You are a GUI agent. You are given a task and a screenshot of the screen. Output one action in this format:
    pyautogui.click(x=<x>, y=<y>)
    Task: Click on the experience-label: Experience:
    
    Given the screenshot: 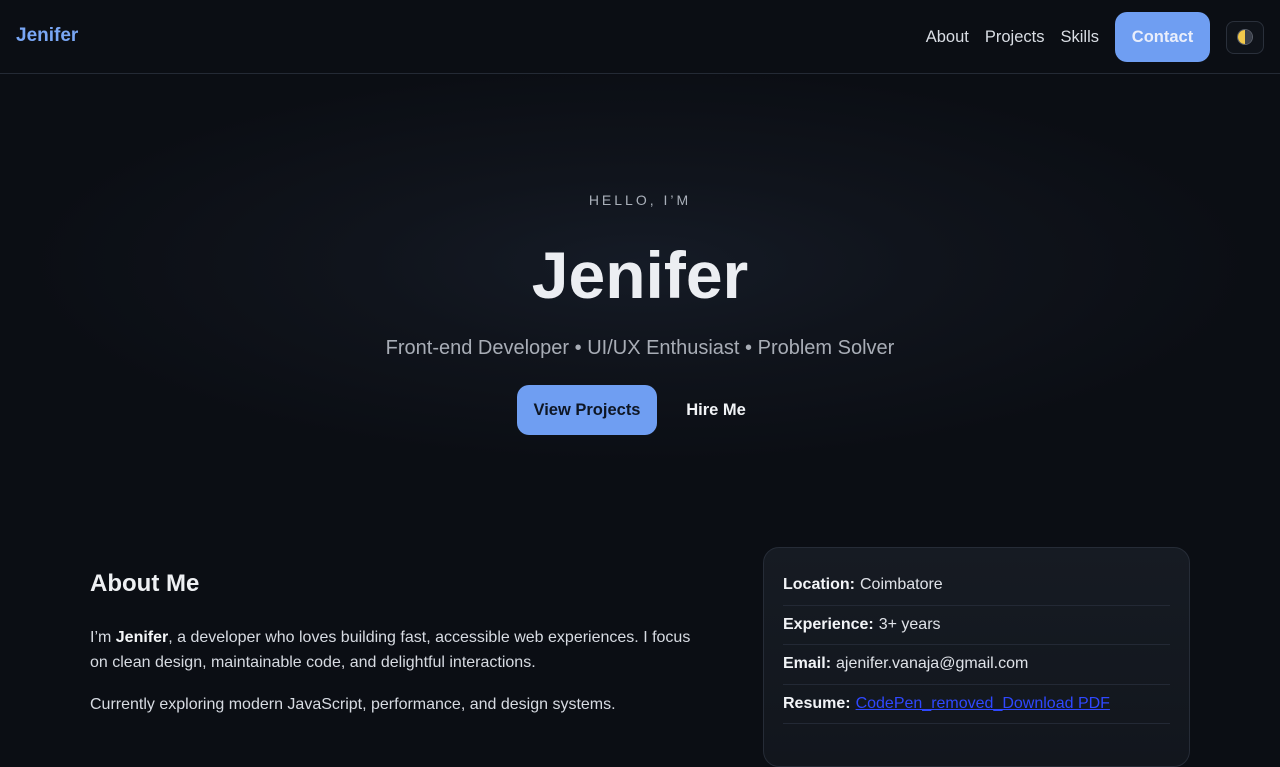 What is the action you would take?
    pyautogui.click(x=828, y=624)
    